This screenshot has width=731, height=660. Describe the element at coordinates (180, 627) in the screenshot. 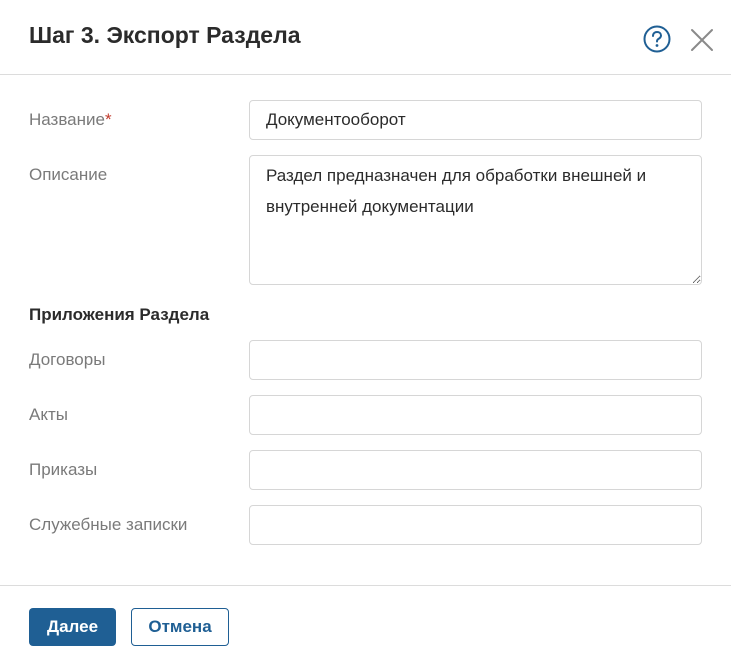

I see `cancel-button: Отмена` at that location.